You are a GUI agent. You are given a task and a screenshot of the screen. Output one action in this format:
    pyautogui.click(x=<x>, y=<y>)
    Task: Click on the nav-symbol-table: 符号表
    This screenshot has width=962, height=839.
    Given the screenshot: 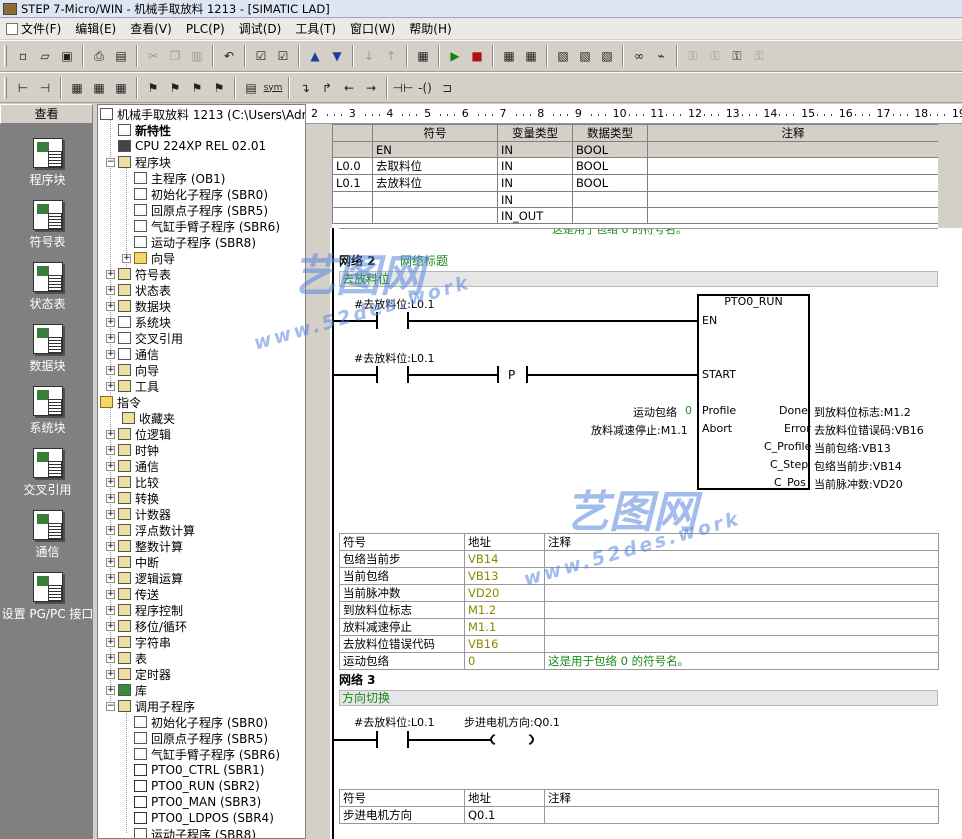 What is the action you would take?
    pyautogui.click(x=47, y=225)
    